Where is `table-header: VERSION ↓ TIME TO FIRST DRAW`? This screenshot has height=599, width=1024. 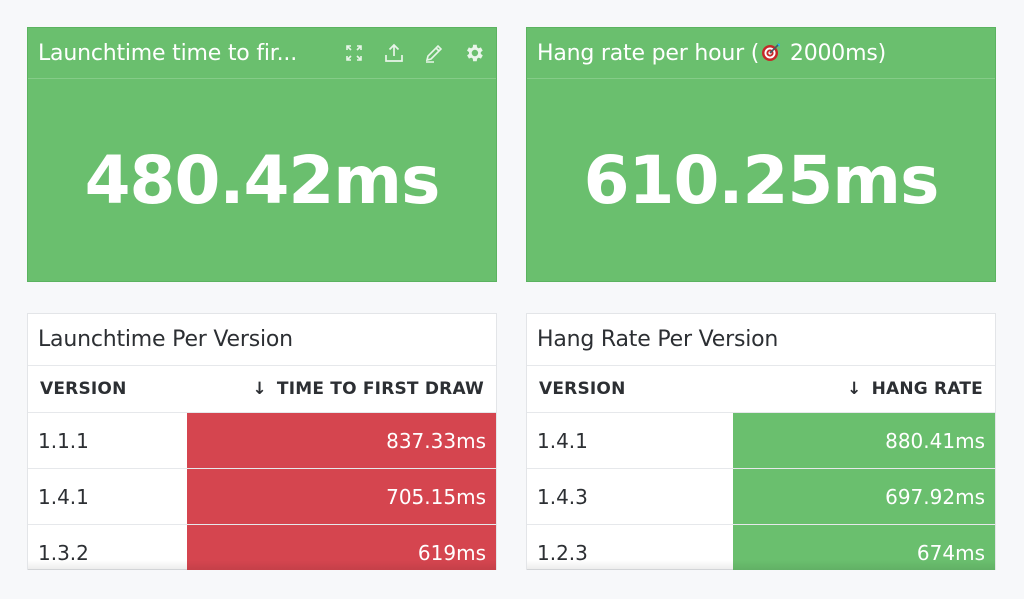 table-header: VERSION ↓ TIME TO FIRST DRAW is located at coordinates (262, 389).